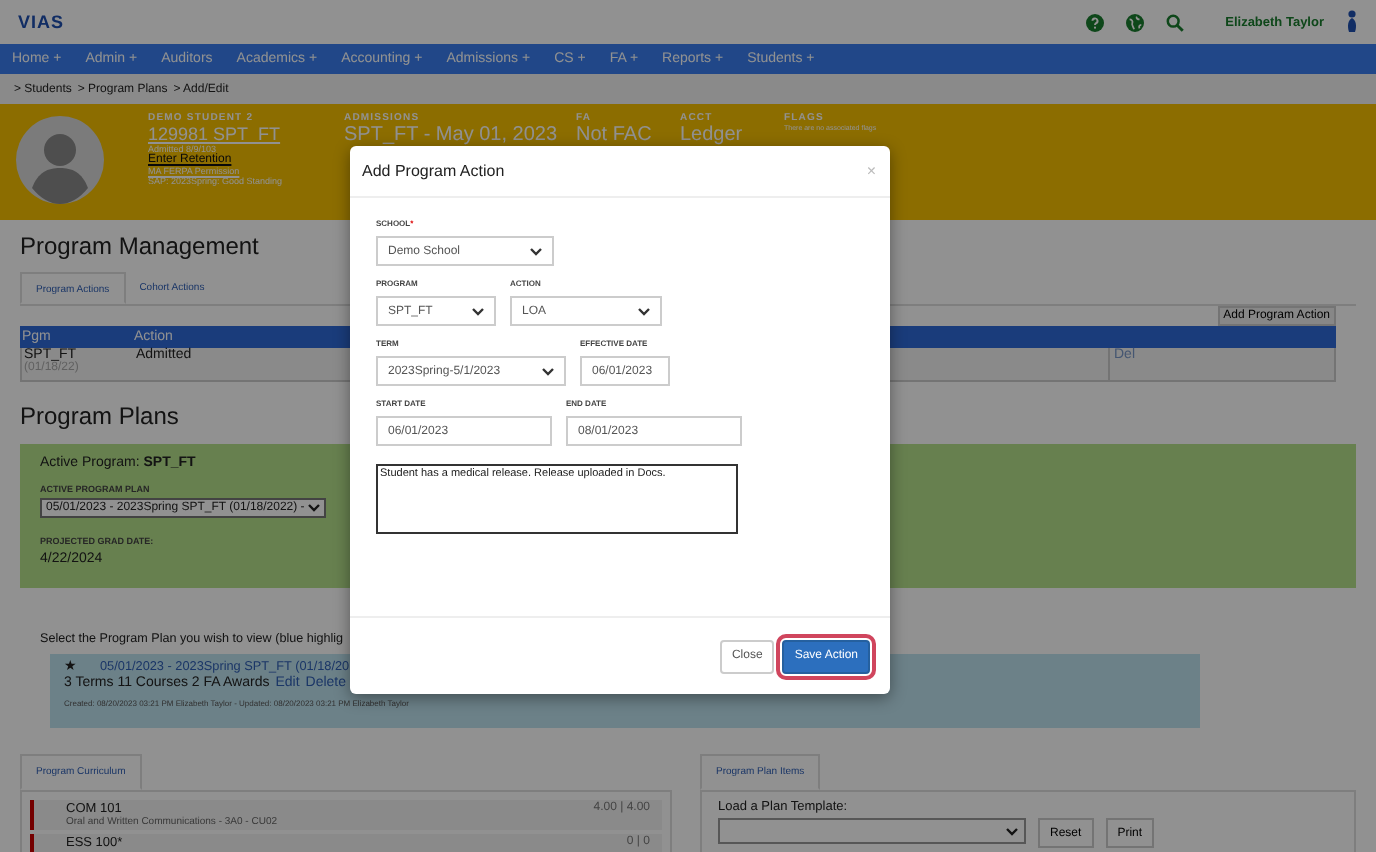  What do you see at coordinates (99, 416) in the screenshot?
I see `section-title: Program Plans` at bounding box center [99, 416].